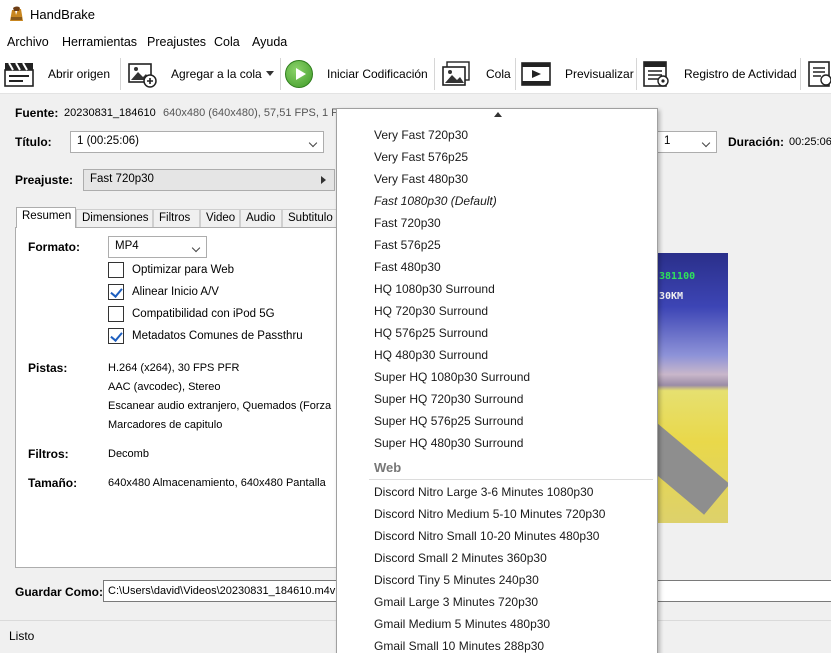 The height and width of the screenshot is (653, 831). Describe the element at coordinates (116, 292) in the screenshot. I see `align-av-checkbox` at that location.